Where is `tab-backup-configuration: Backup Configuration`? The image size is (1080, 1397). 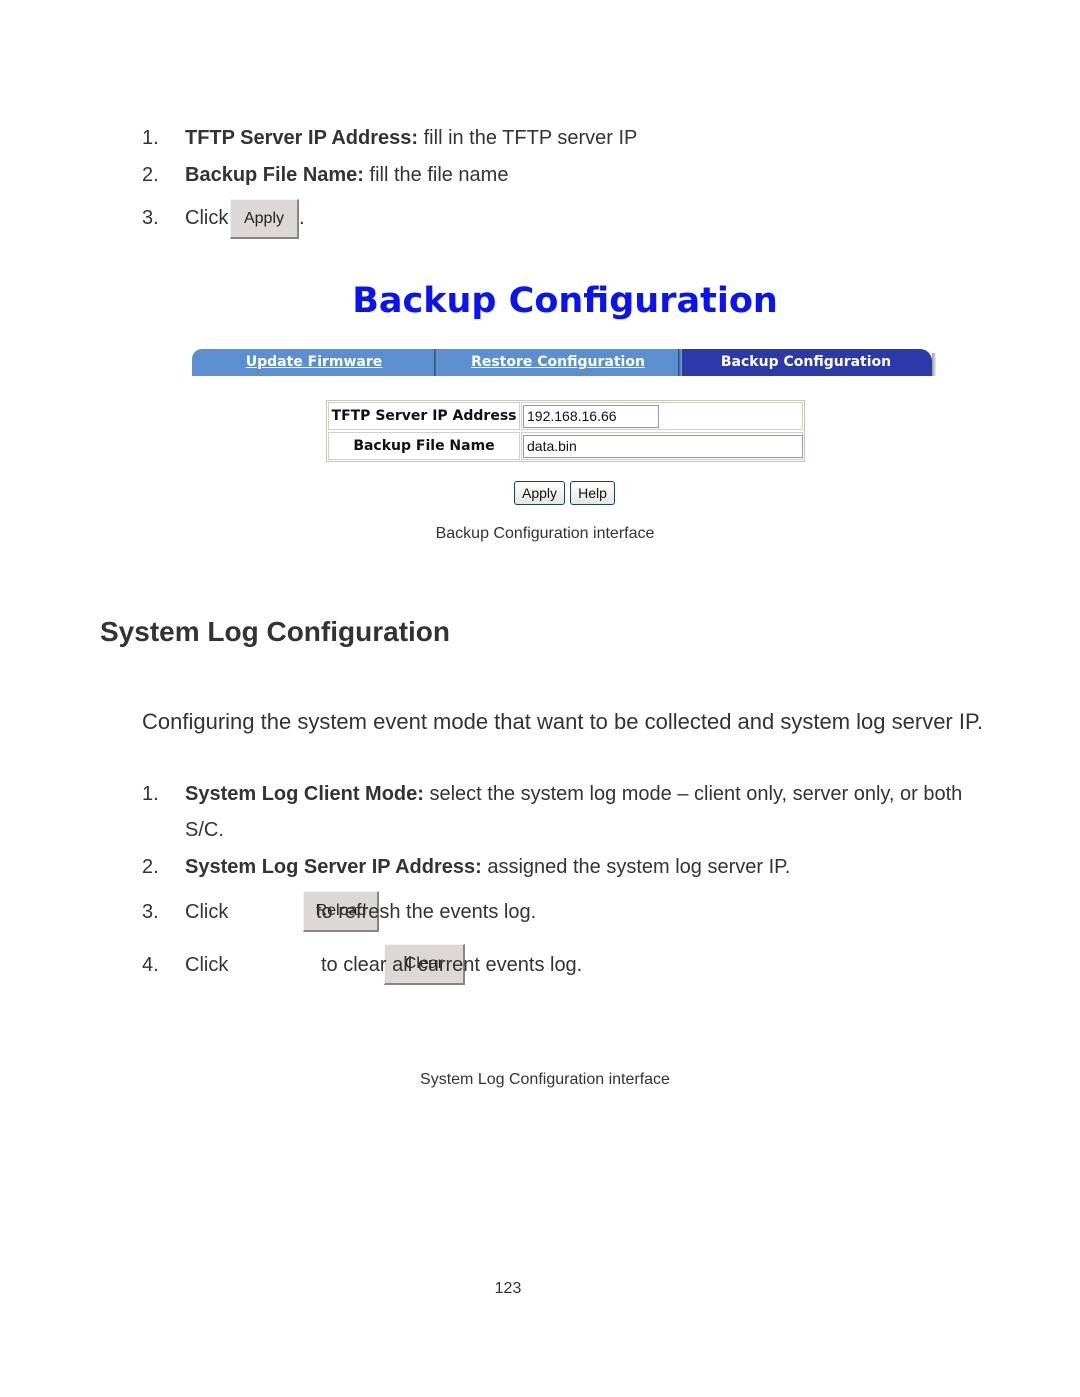
tab-backup-configuration: Backup Configuration is located at coordinates (806, 362).